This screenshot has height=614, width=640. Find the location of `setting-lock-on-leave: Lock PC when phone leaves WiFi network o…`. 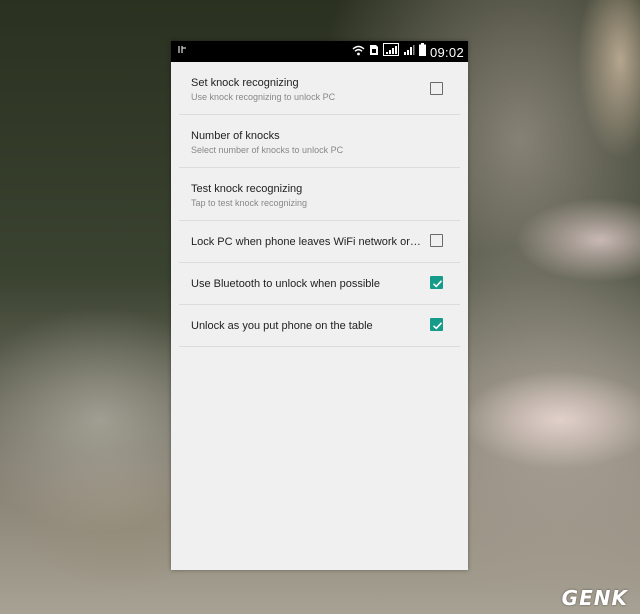

setting-lock-on-leave: Lock PC when phone leaves WiFi network o… is located at coordinates (319, 242).